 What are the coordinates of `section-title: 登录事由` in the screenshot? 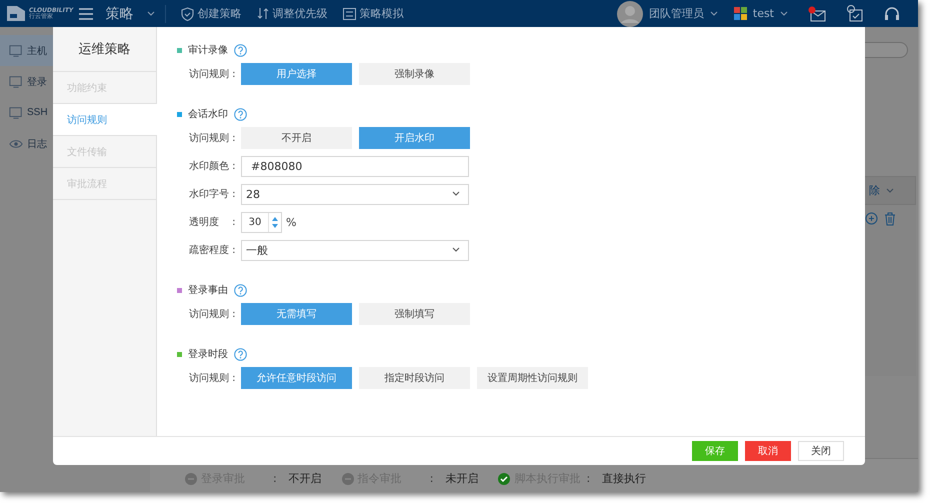 It's located at (208, 290).